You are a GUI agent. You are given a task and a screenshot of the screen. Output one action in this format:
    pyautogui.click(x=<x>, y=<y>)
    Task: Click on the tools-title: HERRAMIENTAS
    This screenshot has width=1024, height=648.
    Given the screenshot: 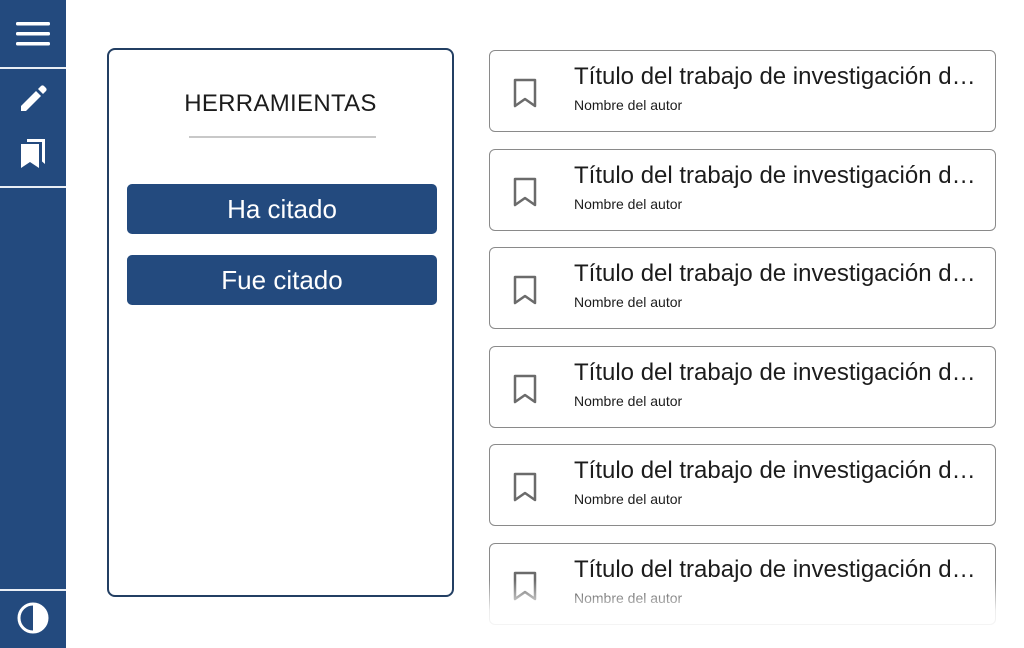 What is the action you would take?
    pyautogui.click(x=280, y=103)
    